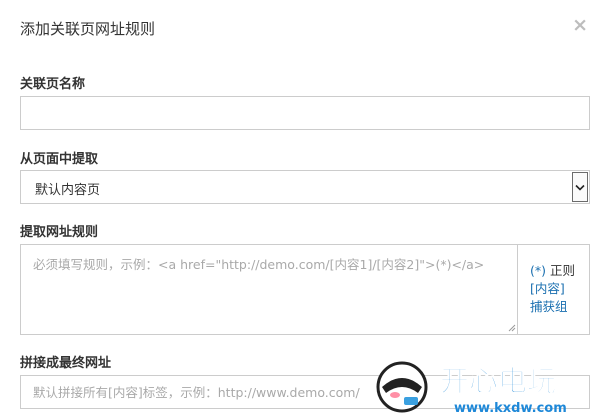  Describe the element at coordinates (305, 113) in the screenshot. I see `page-name-input` at that location.